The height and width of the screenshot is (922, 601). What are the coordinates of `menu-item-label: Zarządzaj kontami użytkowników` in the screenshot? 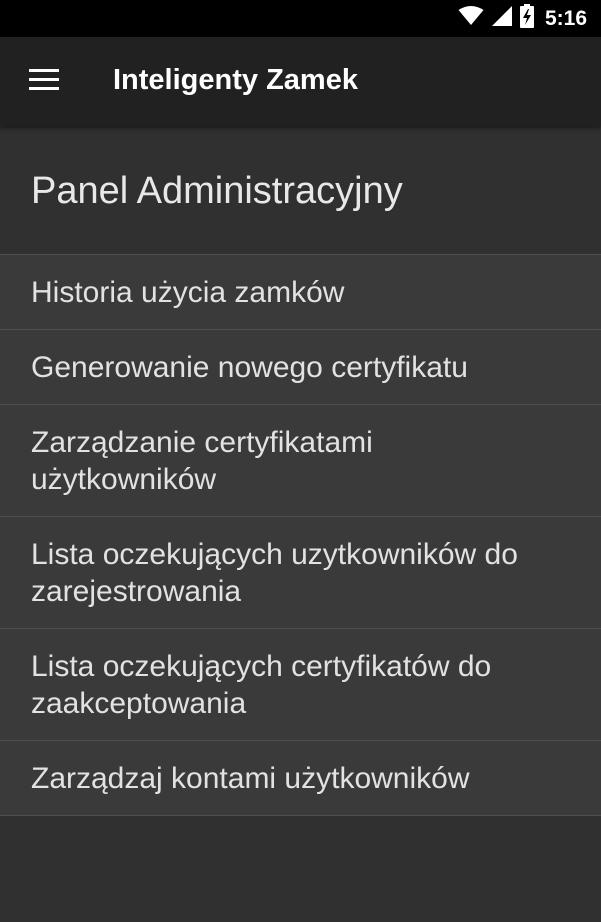 It's located at (250, 778).